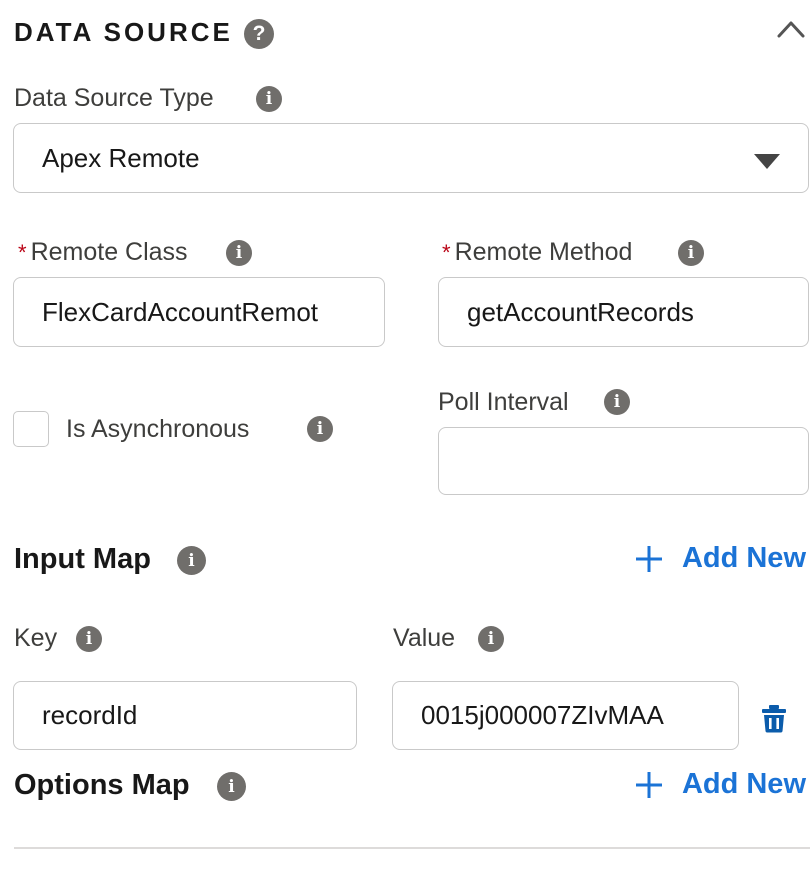 This screenshot has width=810, height=894. I want to click on value-value: 0015j000007ZIvMAA, so click(542, 715).